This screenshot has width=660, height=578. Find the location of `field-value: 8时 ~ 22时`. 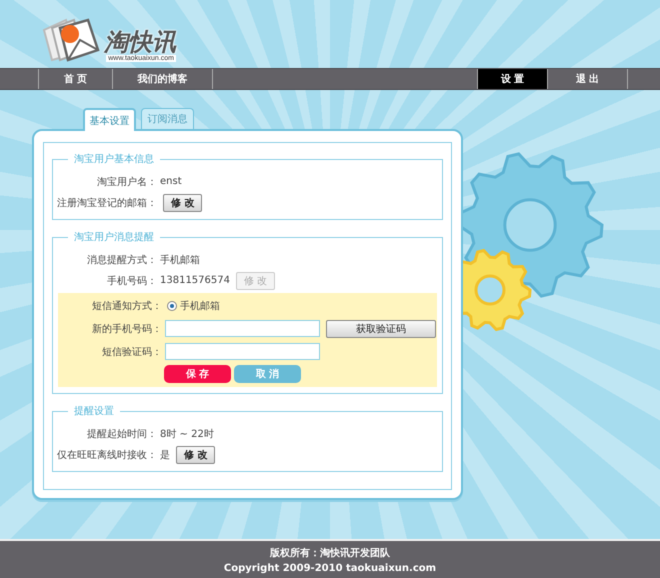

field-value: 8时 ~ 22时 is located at coordinates (187, 434).